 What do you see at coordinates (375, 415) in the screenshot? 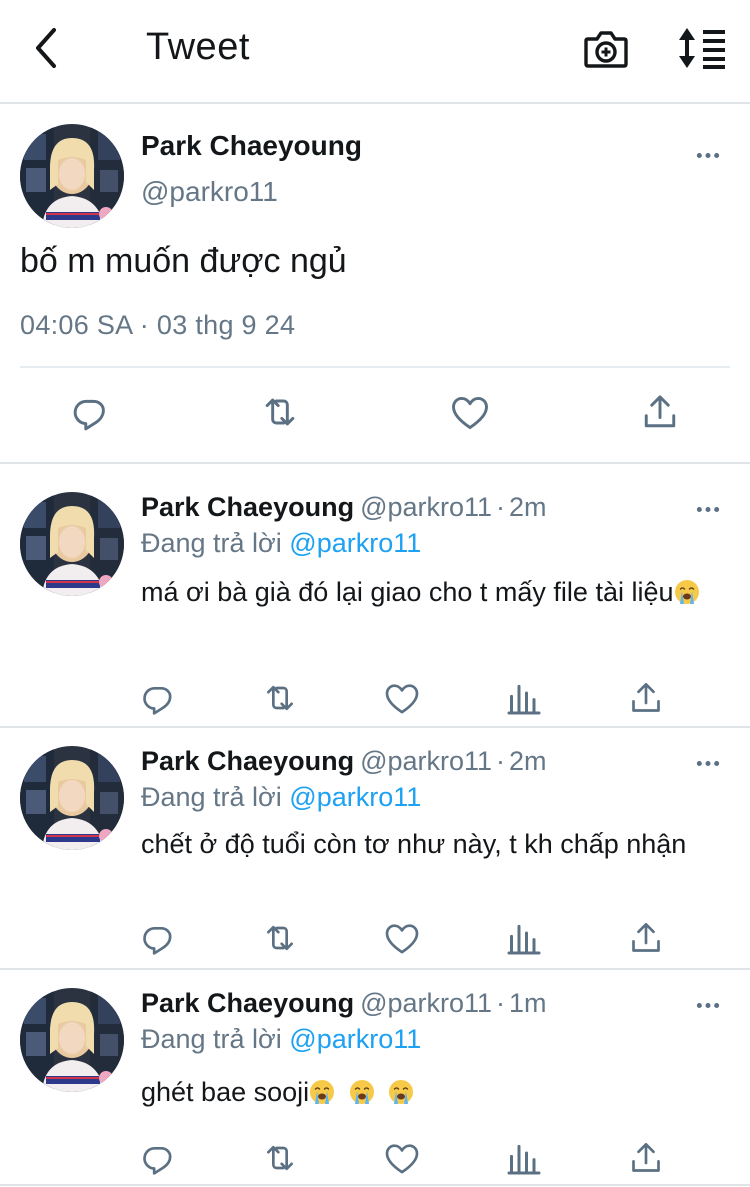
I see `tweet-actions` at bounding box center [375, 415].